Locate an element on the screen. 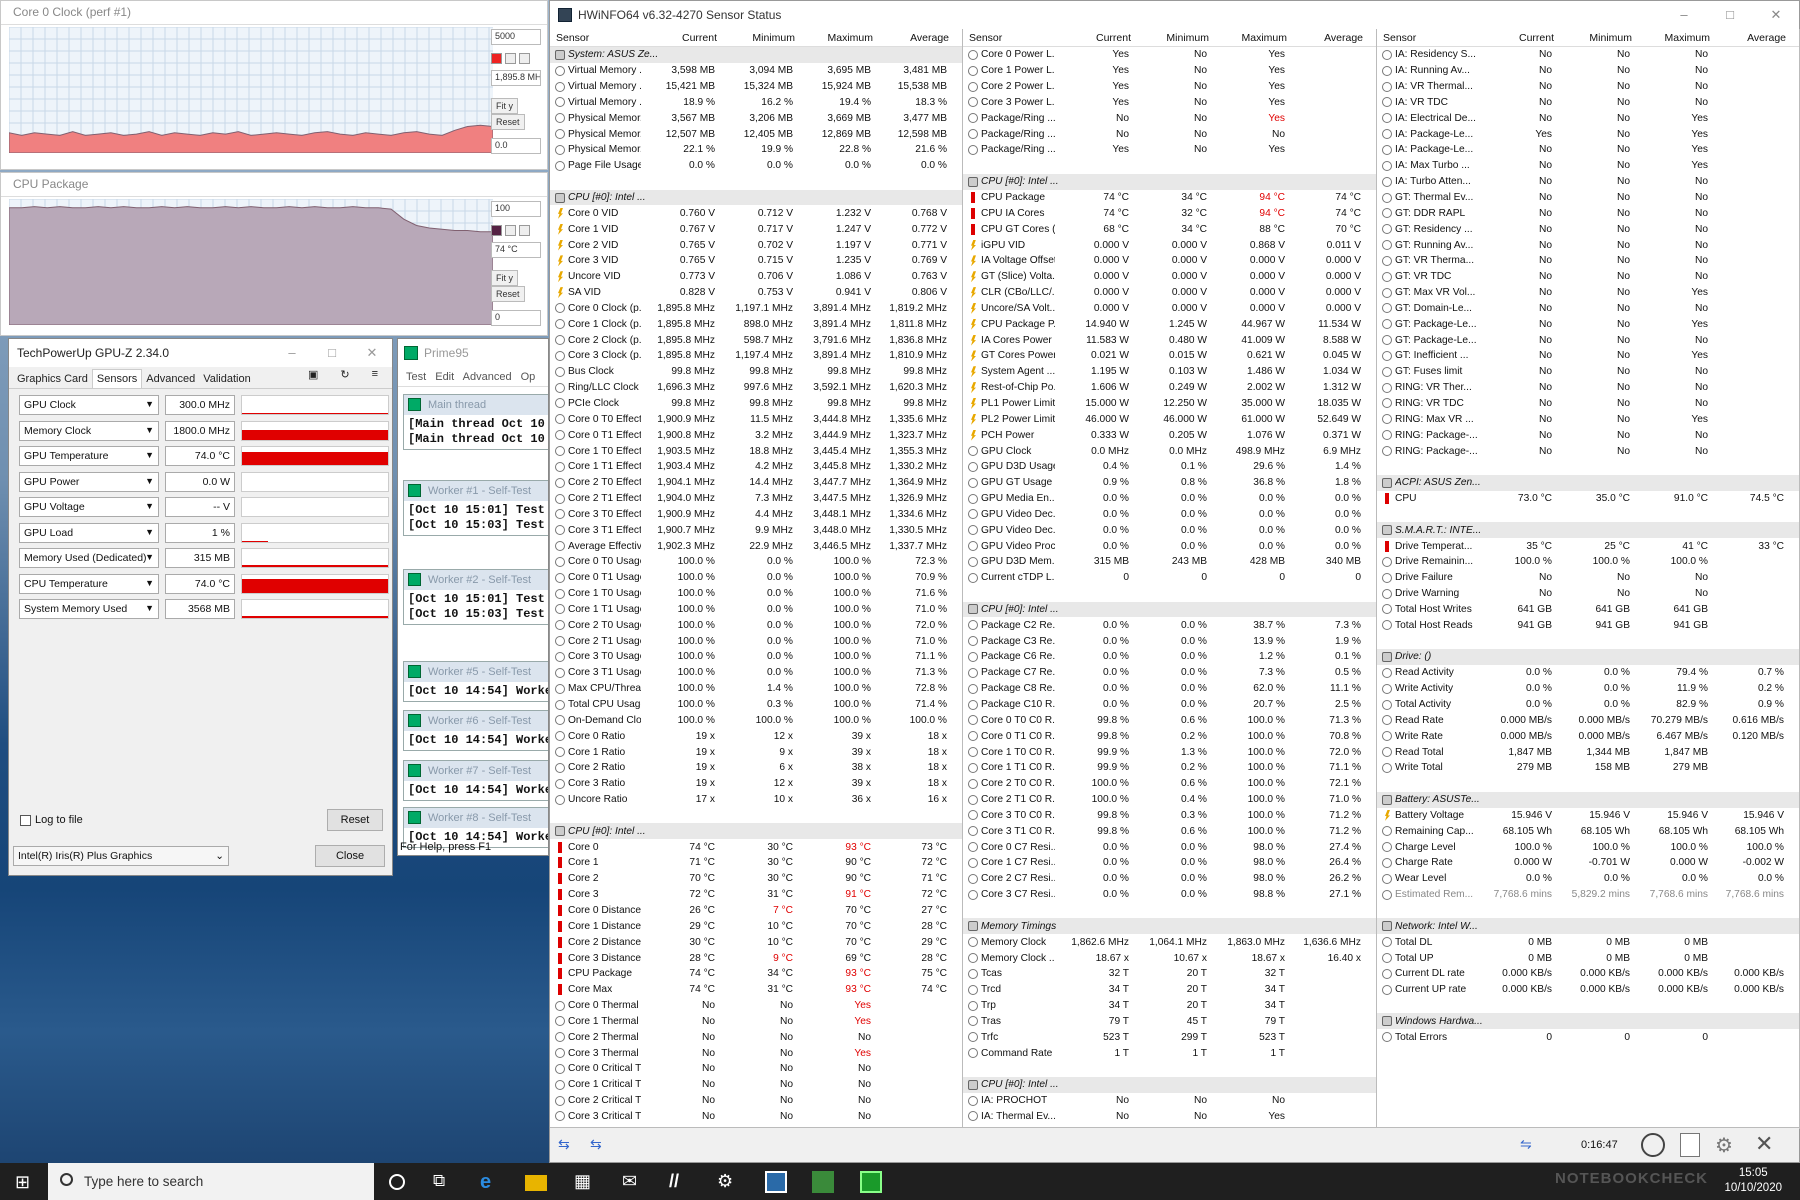  mail-icon: ✉ is located at coordinates (633, 1182).